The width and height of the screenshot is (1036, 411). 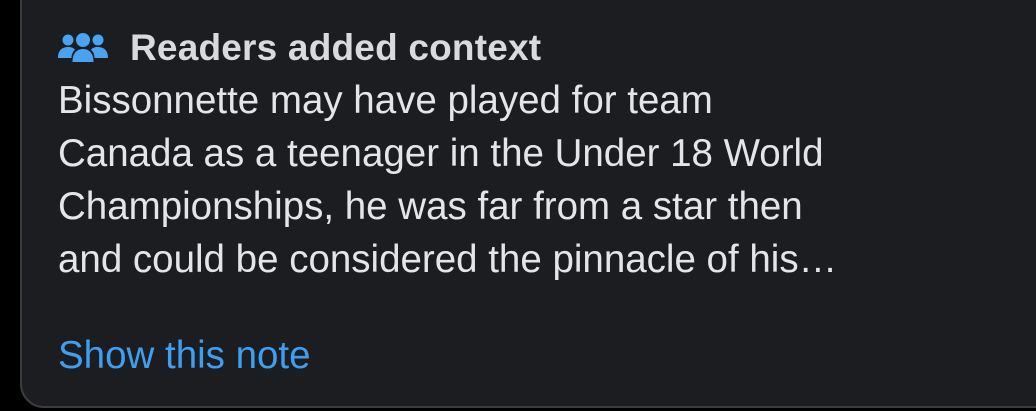 What do you see at coordinates (336, 47) in the screenshot?
I see `note-title: Readers added context` at bounding box center [336, 47].